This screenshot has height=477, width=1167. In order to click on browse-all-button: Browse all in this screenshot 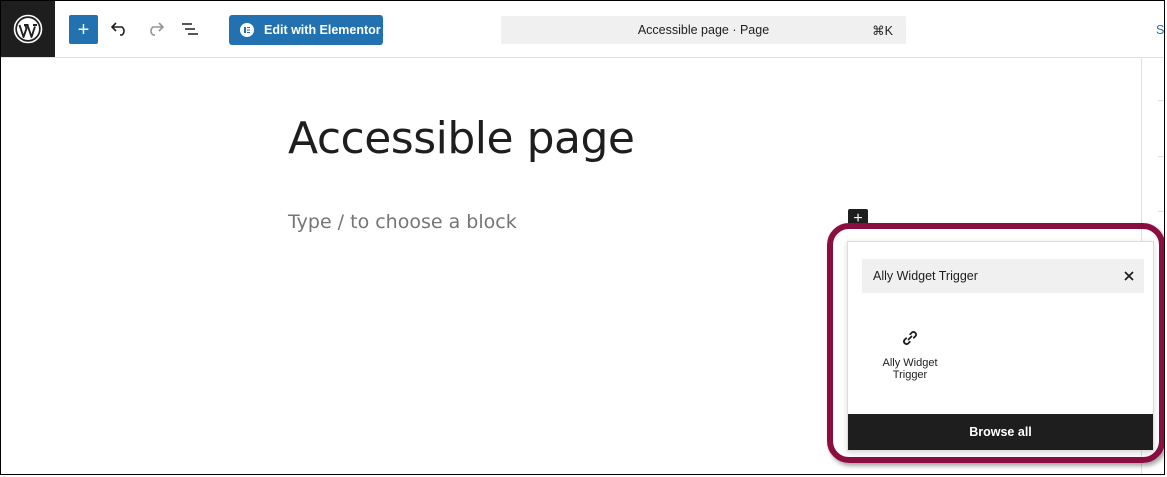, I will do `click(1000, 432)`.